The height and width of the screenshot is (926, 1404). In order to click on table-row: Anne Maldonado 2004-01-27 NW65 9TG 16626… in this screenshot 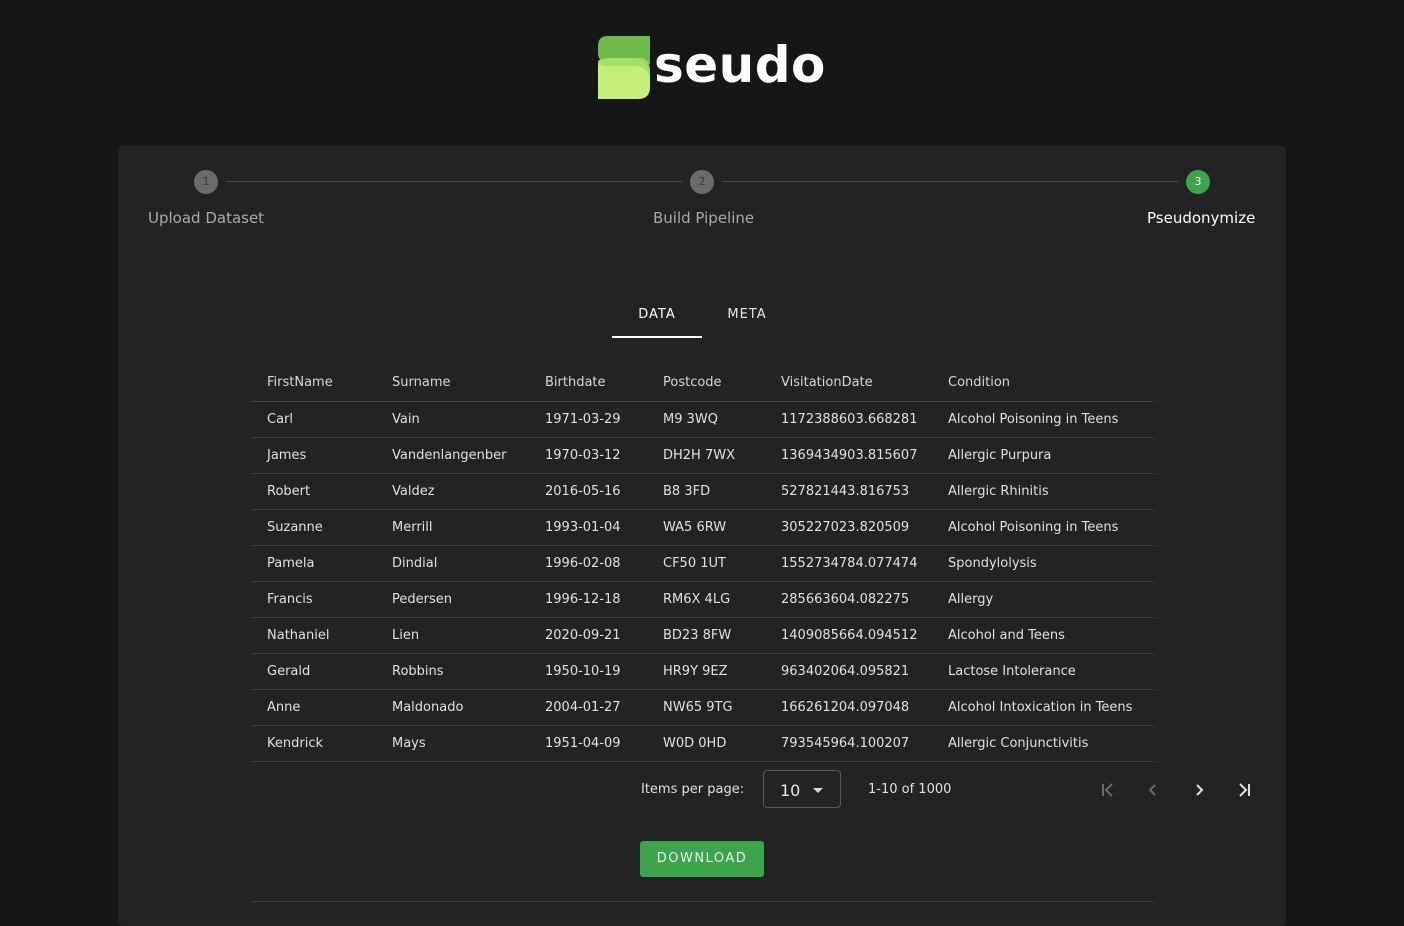, I will do `click(702, 707)`.